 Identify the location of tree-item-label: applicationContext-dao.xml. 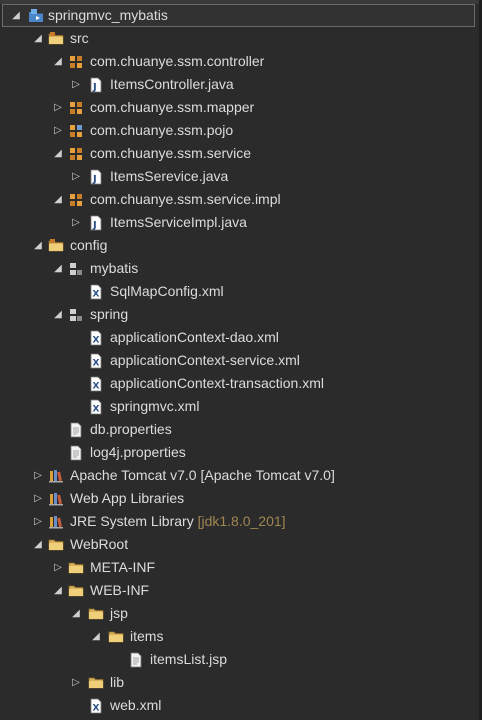
(194, 337).